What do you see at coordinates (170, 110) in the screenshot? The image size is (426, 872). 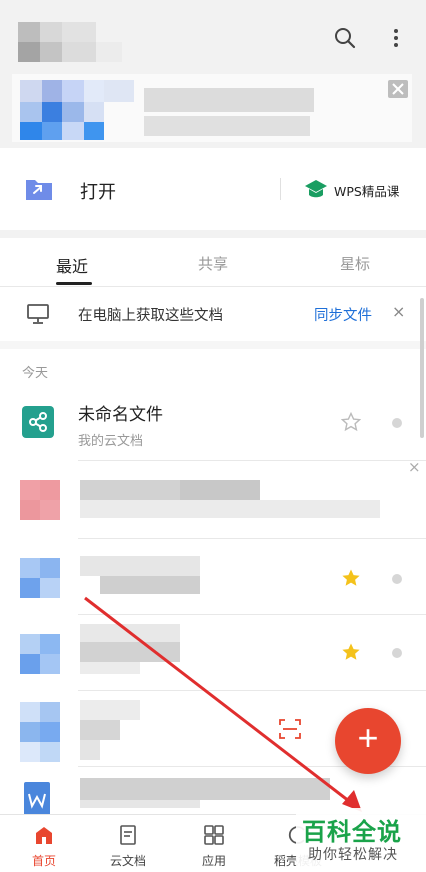 I see `banner-ad-image` at bounding box center [170, 110].